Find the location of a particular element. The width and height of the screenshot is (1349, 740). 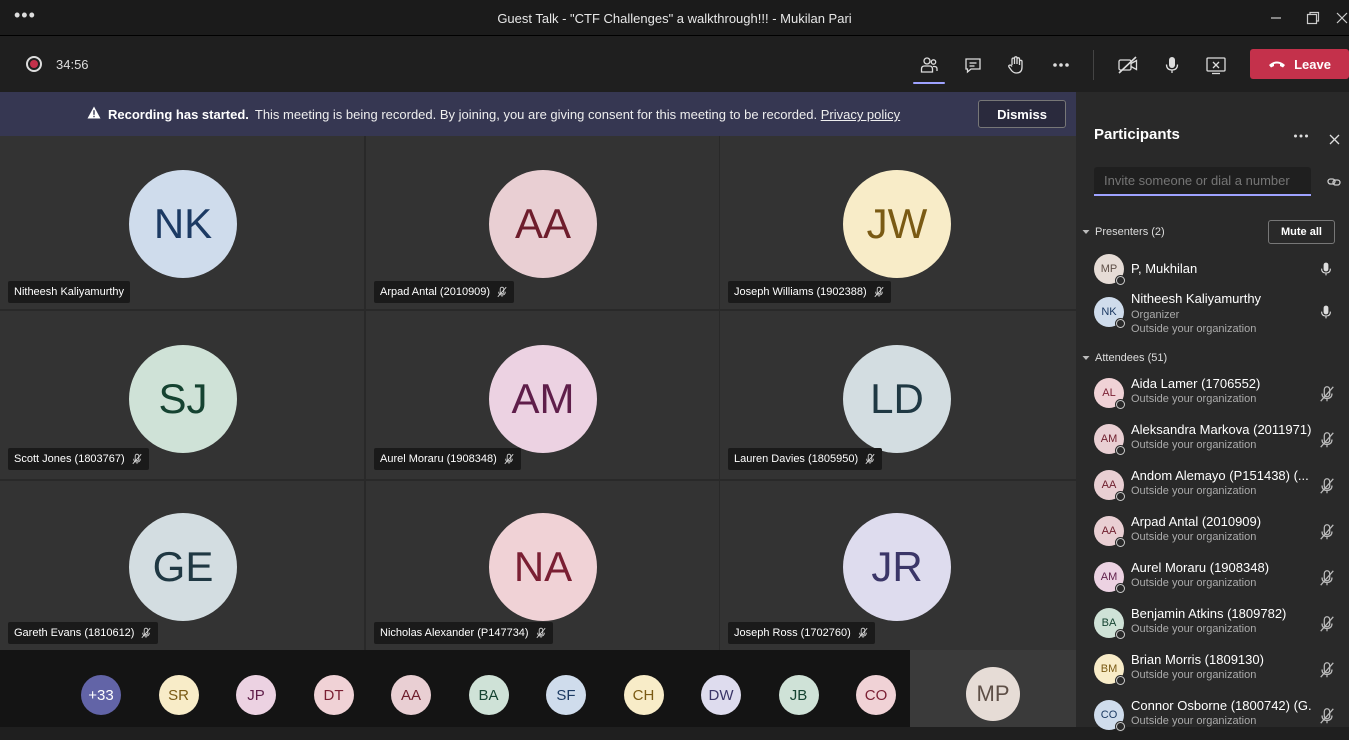

participant-name: Arpad Antal (2010909) is located at coordinates (435, 292).